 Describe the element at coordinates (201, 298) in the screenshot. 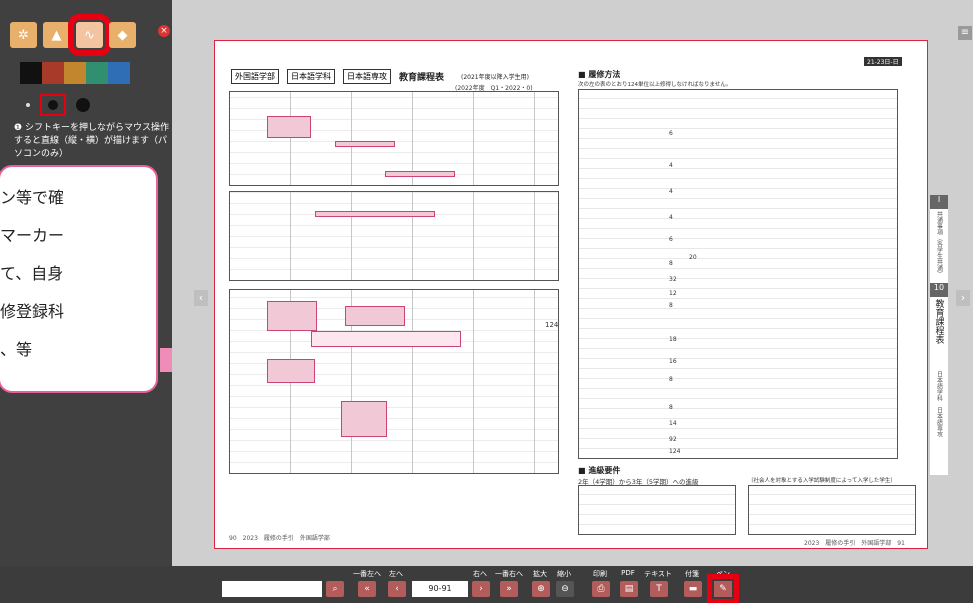

I see `prev-page-arrow: ‹` at that location.